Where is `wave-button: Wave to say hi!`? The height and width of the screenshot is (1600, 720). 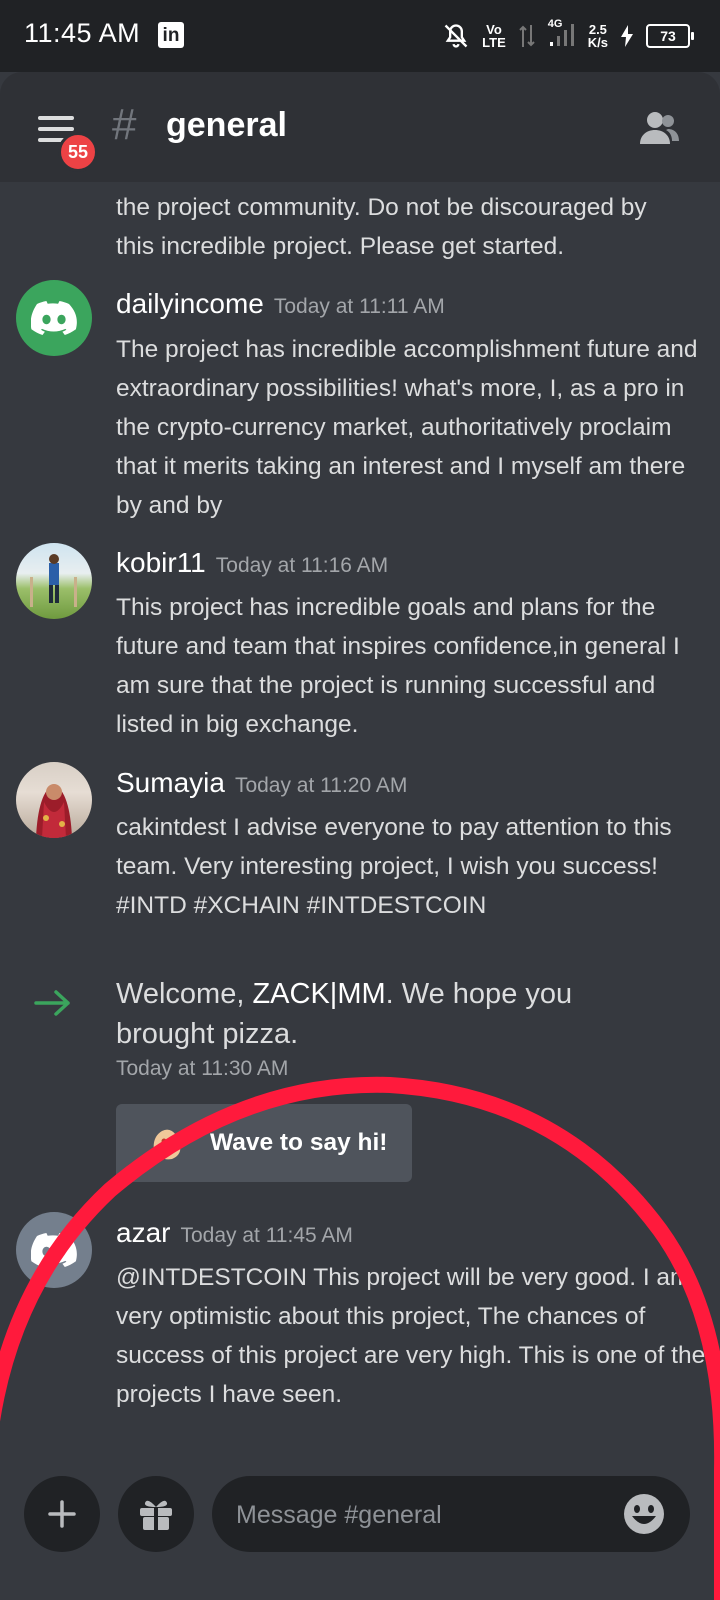
wave-button: Wave to say hi! is located at coordinates (264, 1143).